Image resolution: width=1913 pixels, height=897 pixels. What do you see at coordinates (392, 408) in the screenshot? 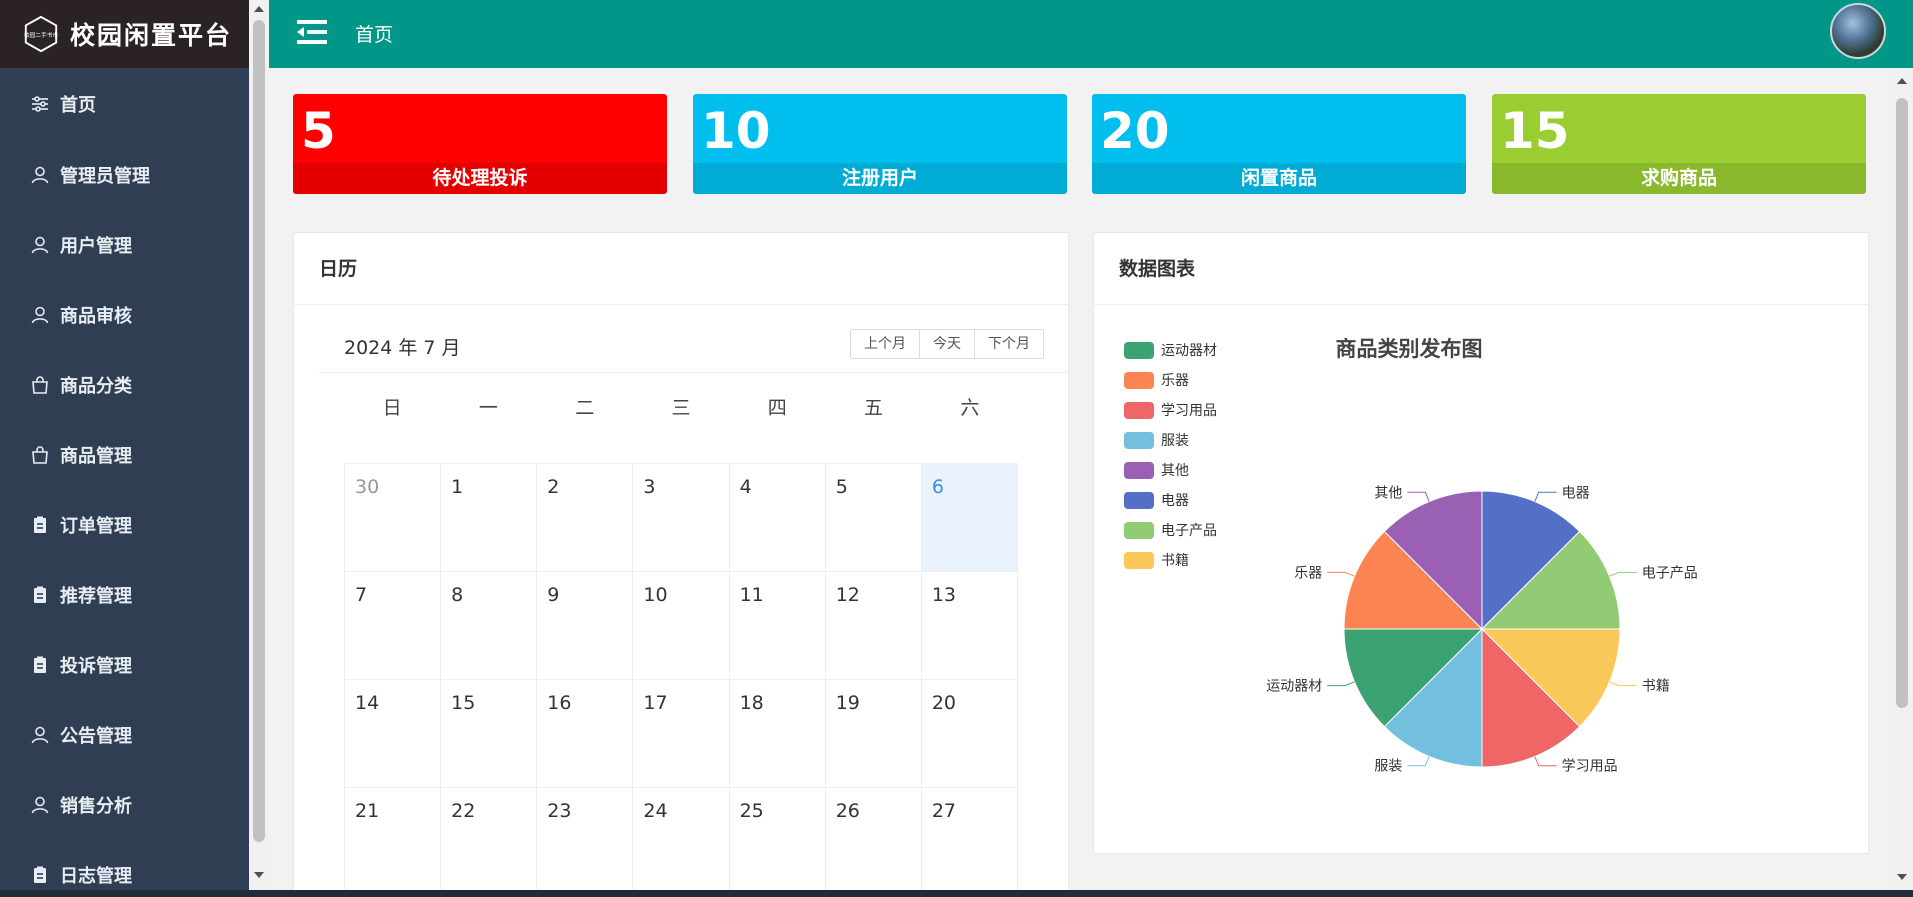
I see `weekday-label: 日` at bounding box center [392, 408].